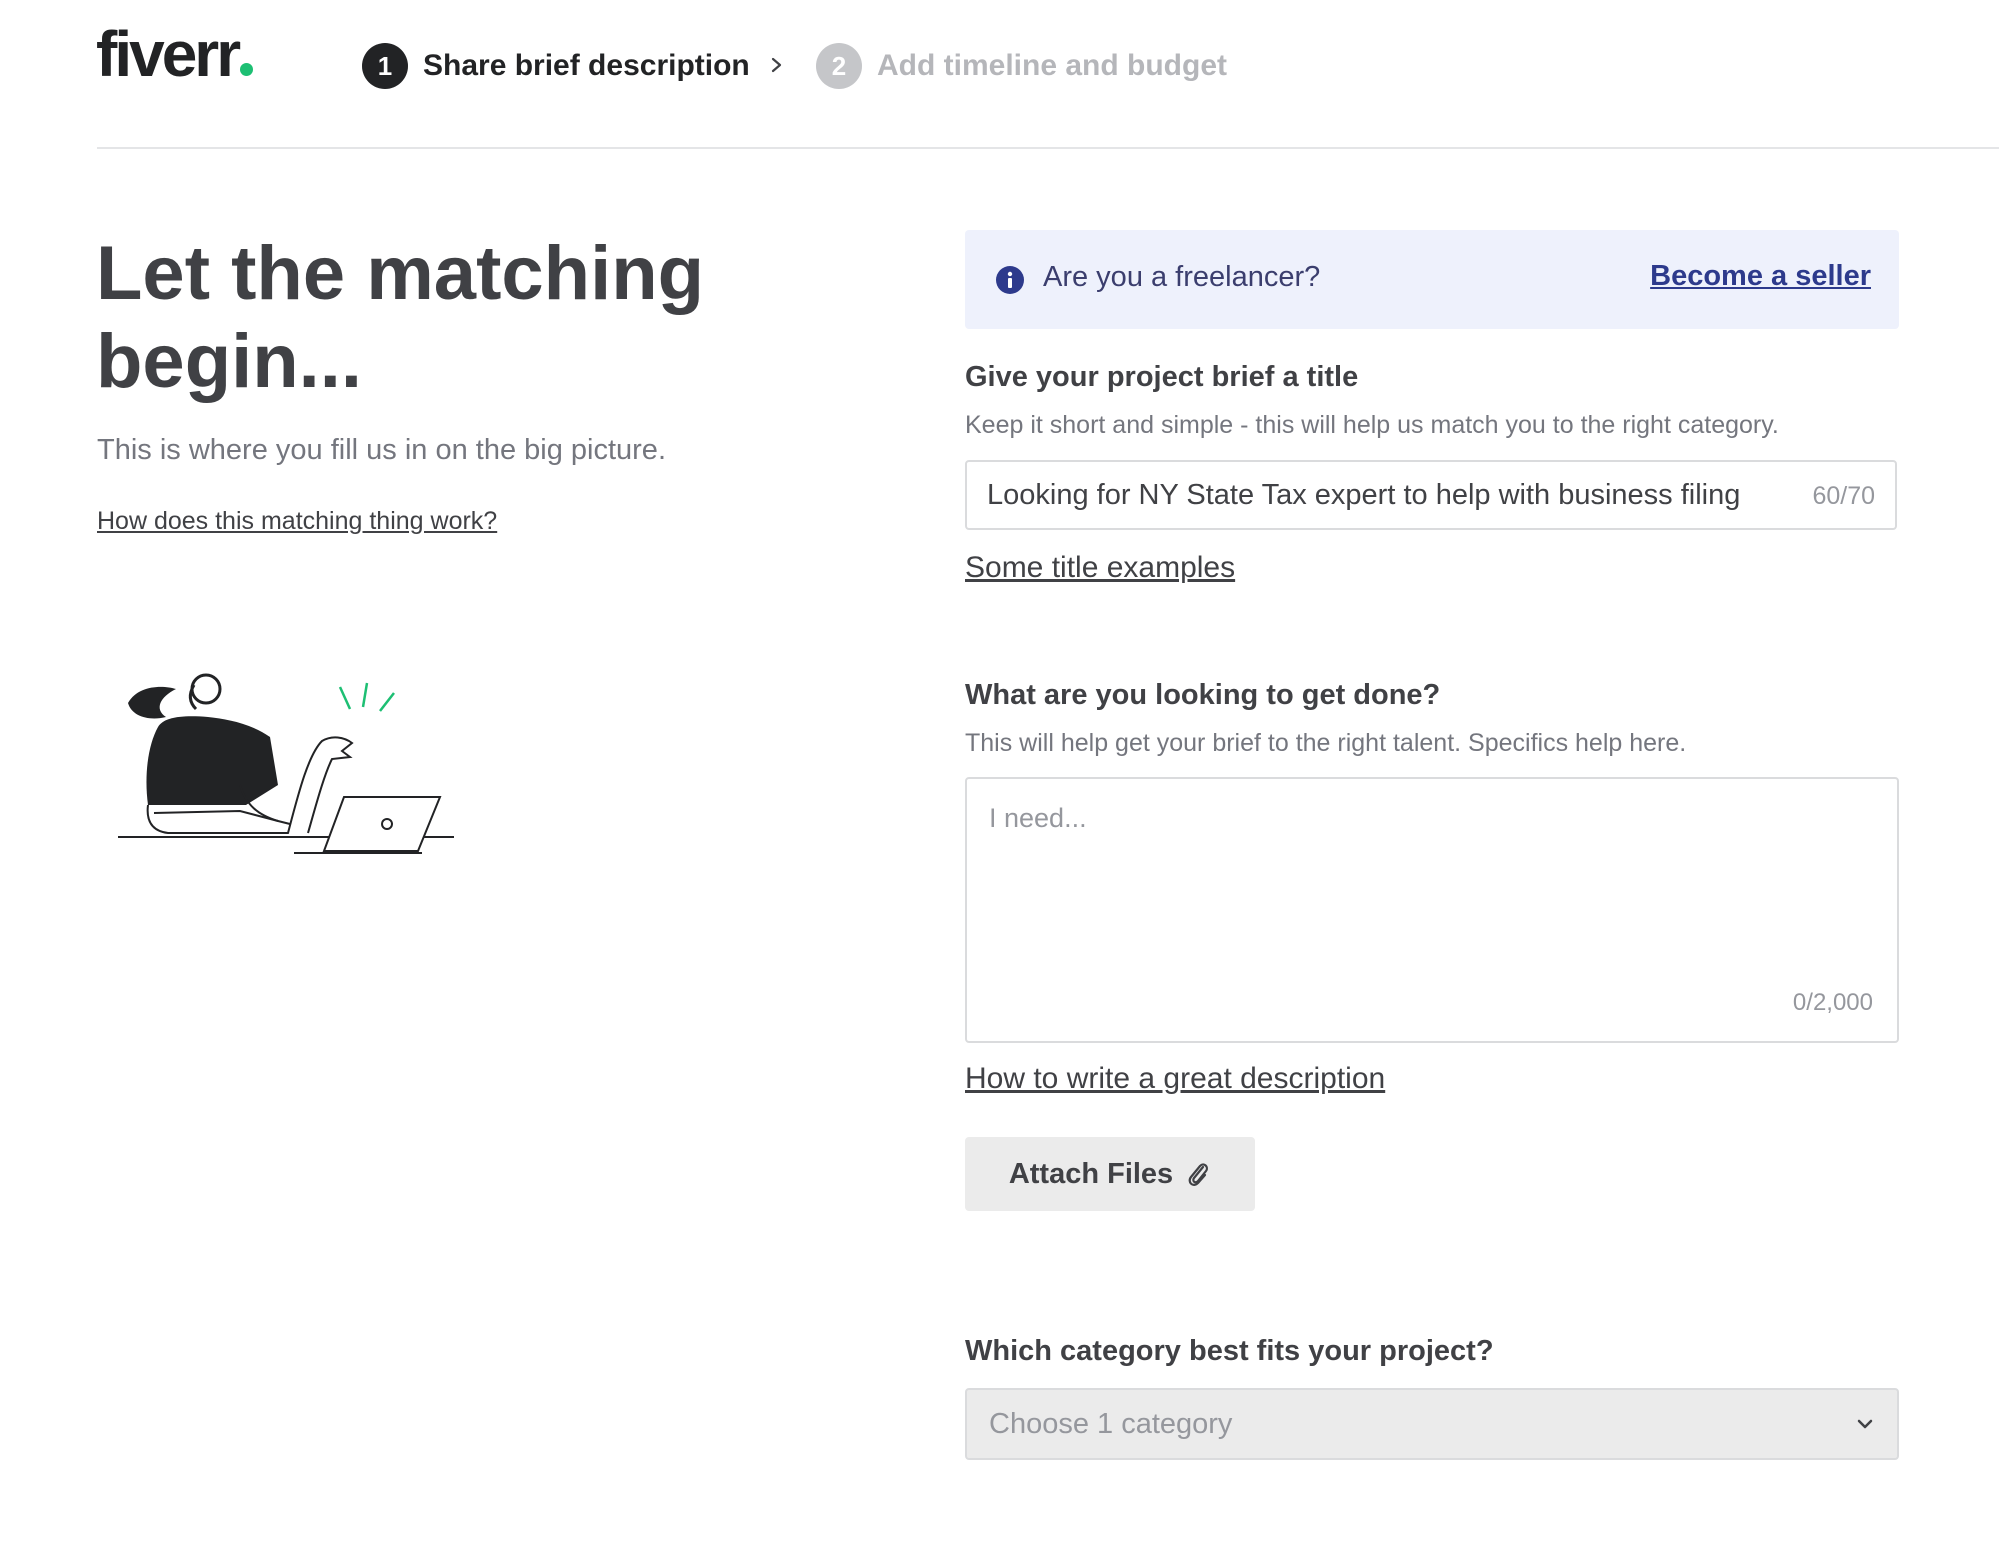 The height and width of the screenshot is (1558, 1999). I want to click on step-label: Add timeline and budget, so click(1052, 65).